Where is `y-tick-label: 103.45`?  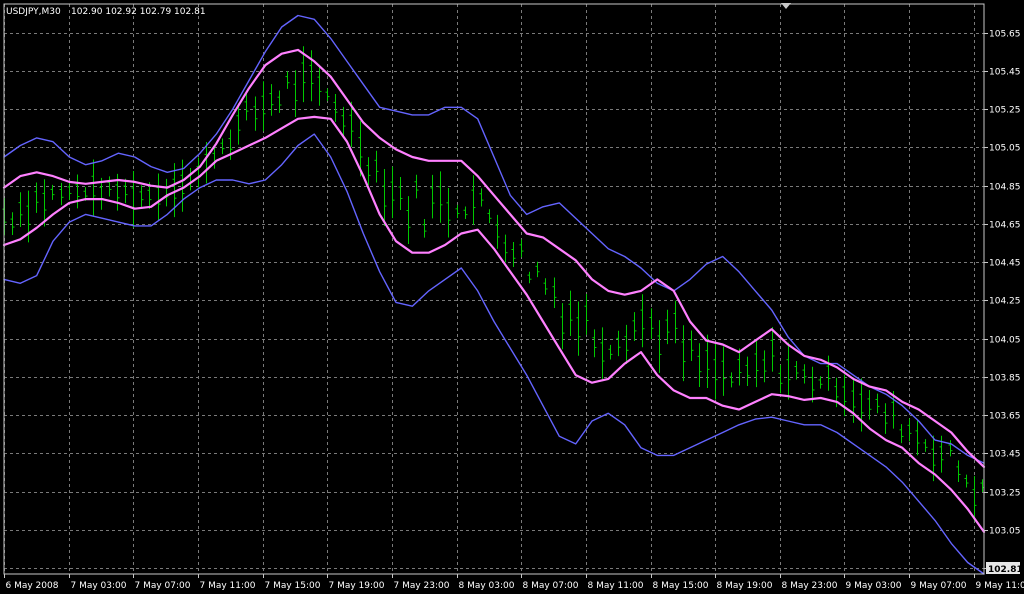
y-tick-label: 103.45 is located at coordinates (1005, 455).